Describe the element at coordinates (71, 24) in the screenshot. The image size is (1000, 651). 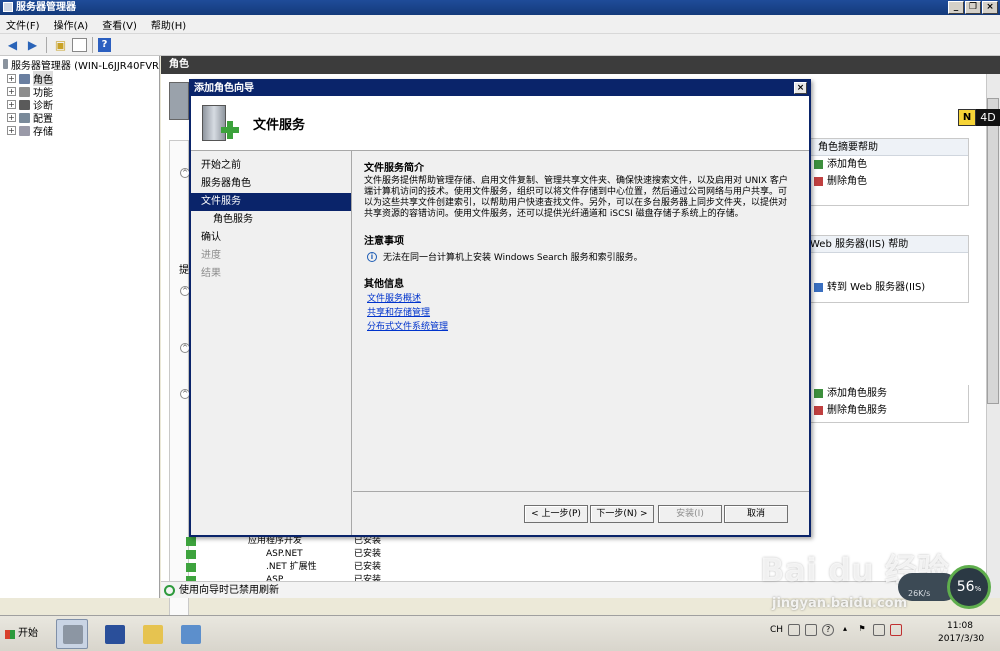
I see `menu-action: 操作(A)` at that location.